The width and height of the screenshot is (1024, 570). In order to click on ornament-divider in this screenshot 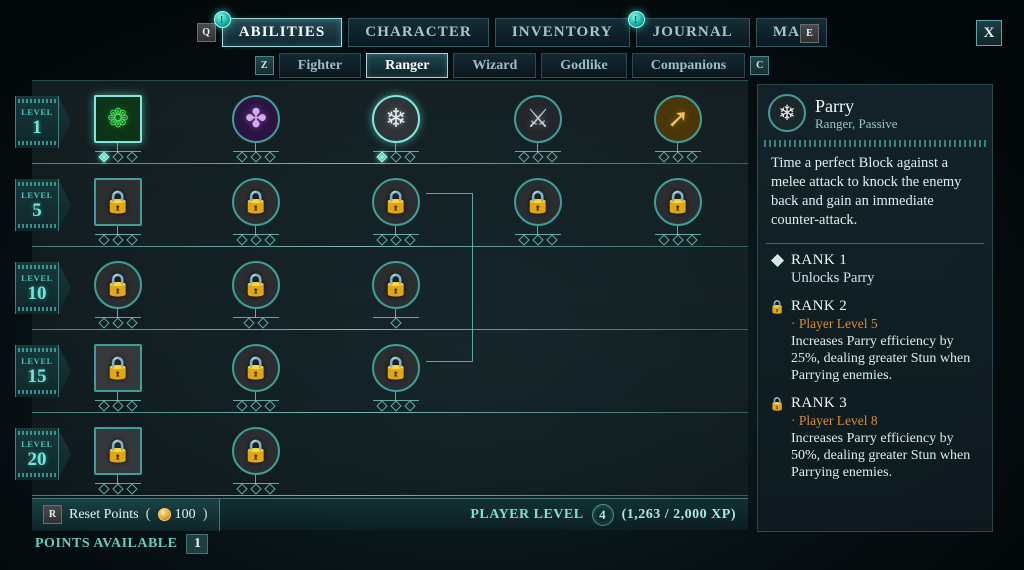, I will do `click(875, 143)`.